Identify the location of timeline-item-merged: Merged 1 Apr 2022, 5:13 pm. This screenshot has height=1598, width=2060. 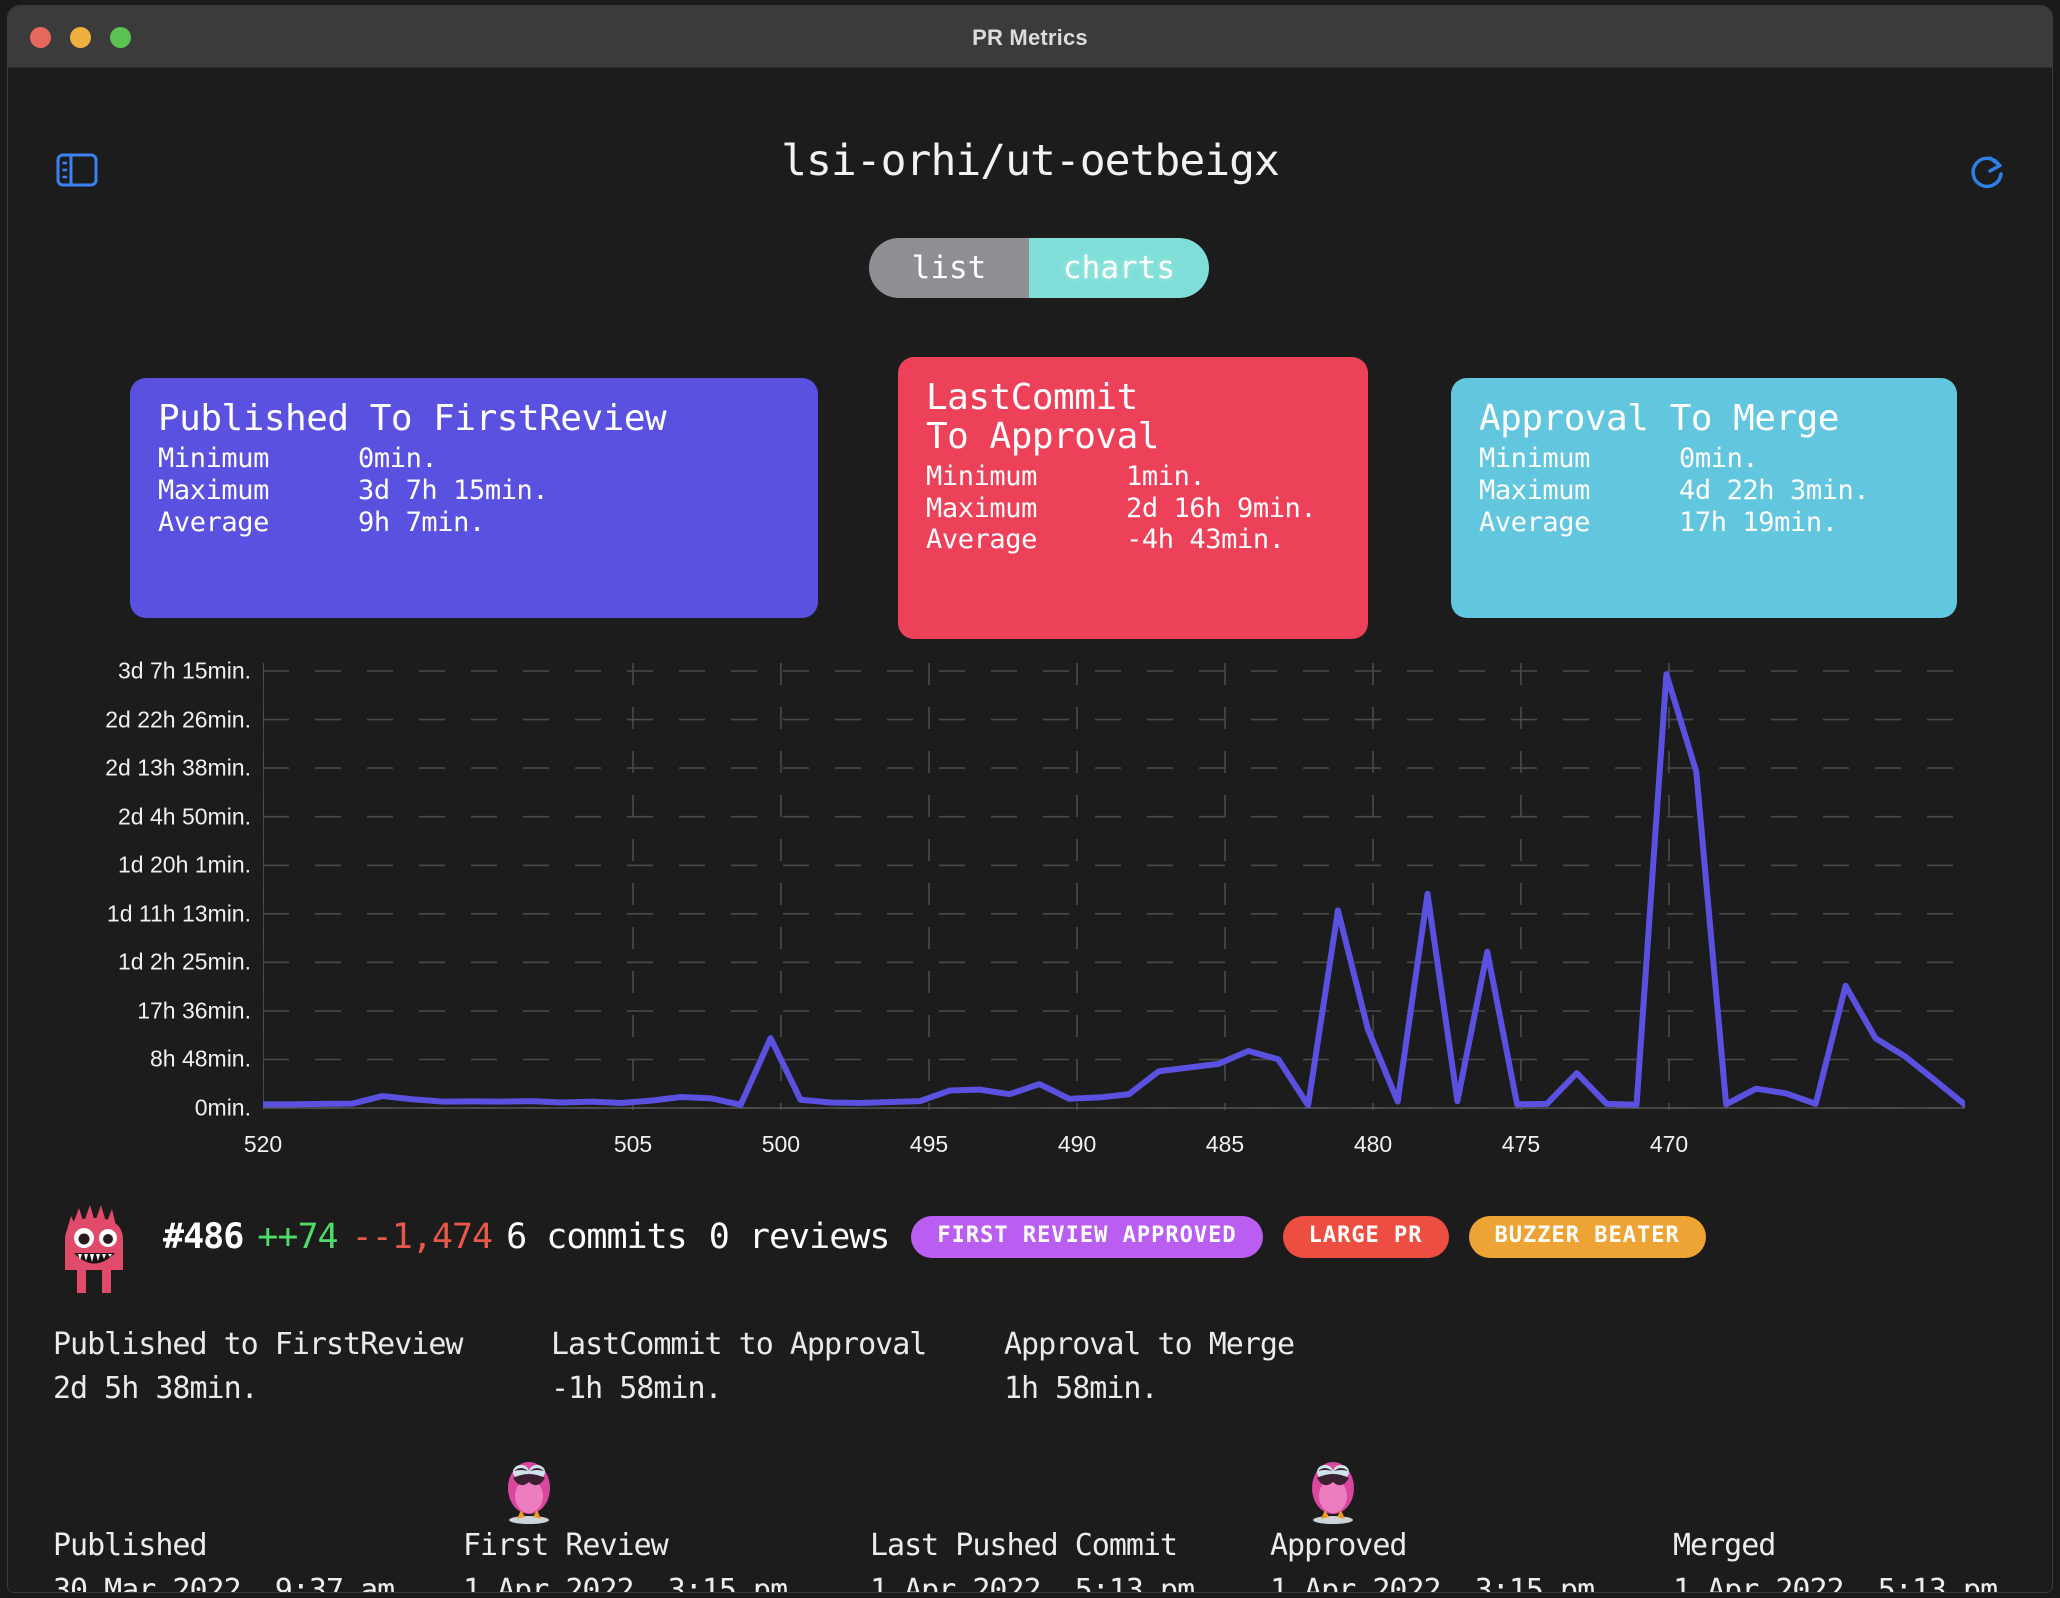
(1835, 1560).